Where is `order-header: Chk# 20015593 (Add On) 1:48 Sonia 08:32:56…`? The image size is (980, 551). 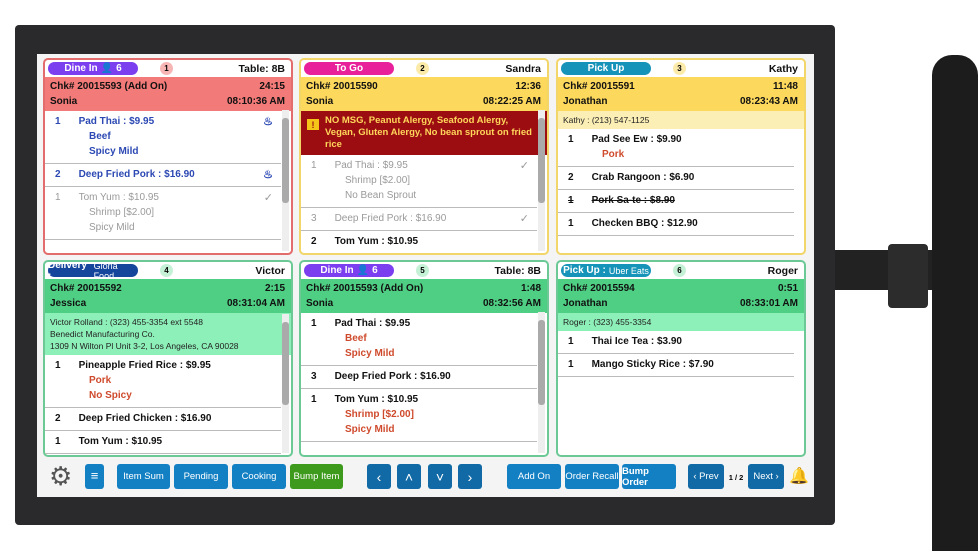
order-header: Chk# 20015593 (Add On) 1:48 Sonia 08:32:56… is located at coordinates (424, 296).